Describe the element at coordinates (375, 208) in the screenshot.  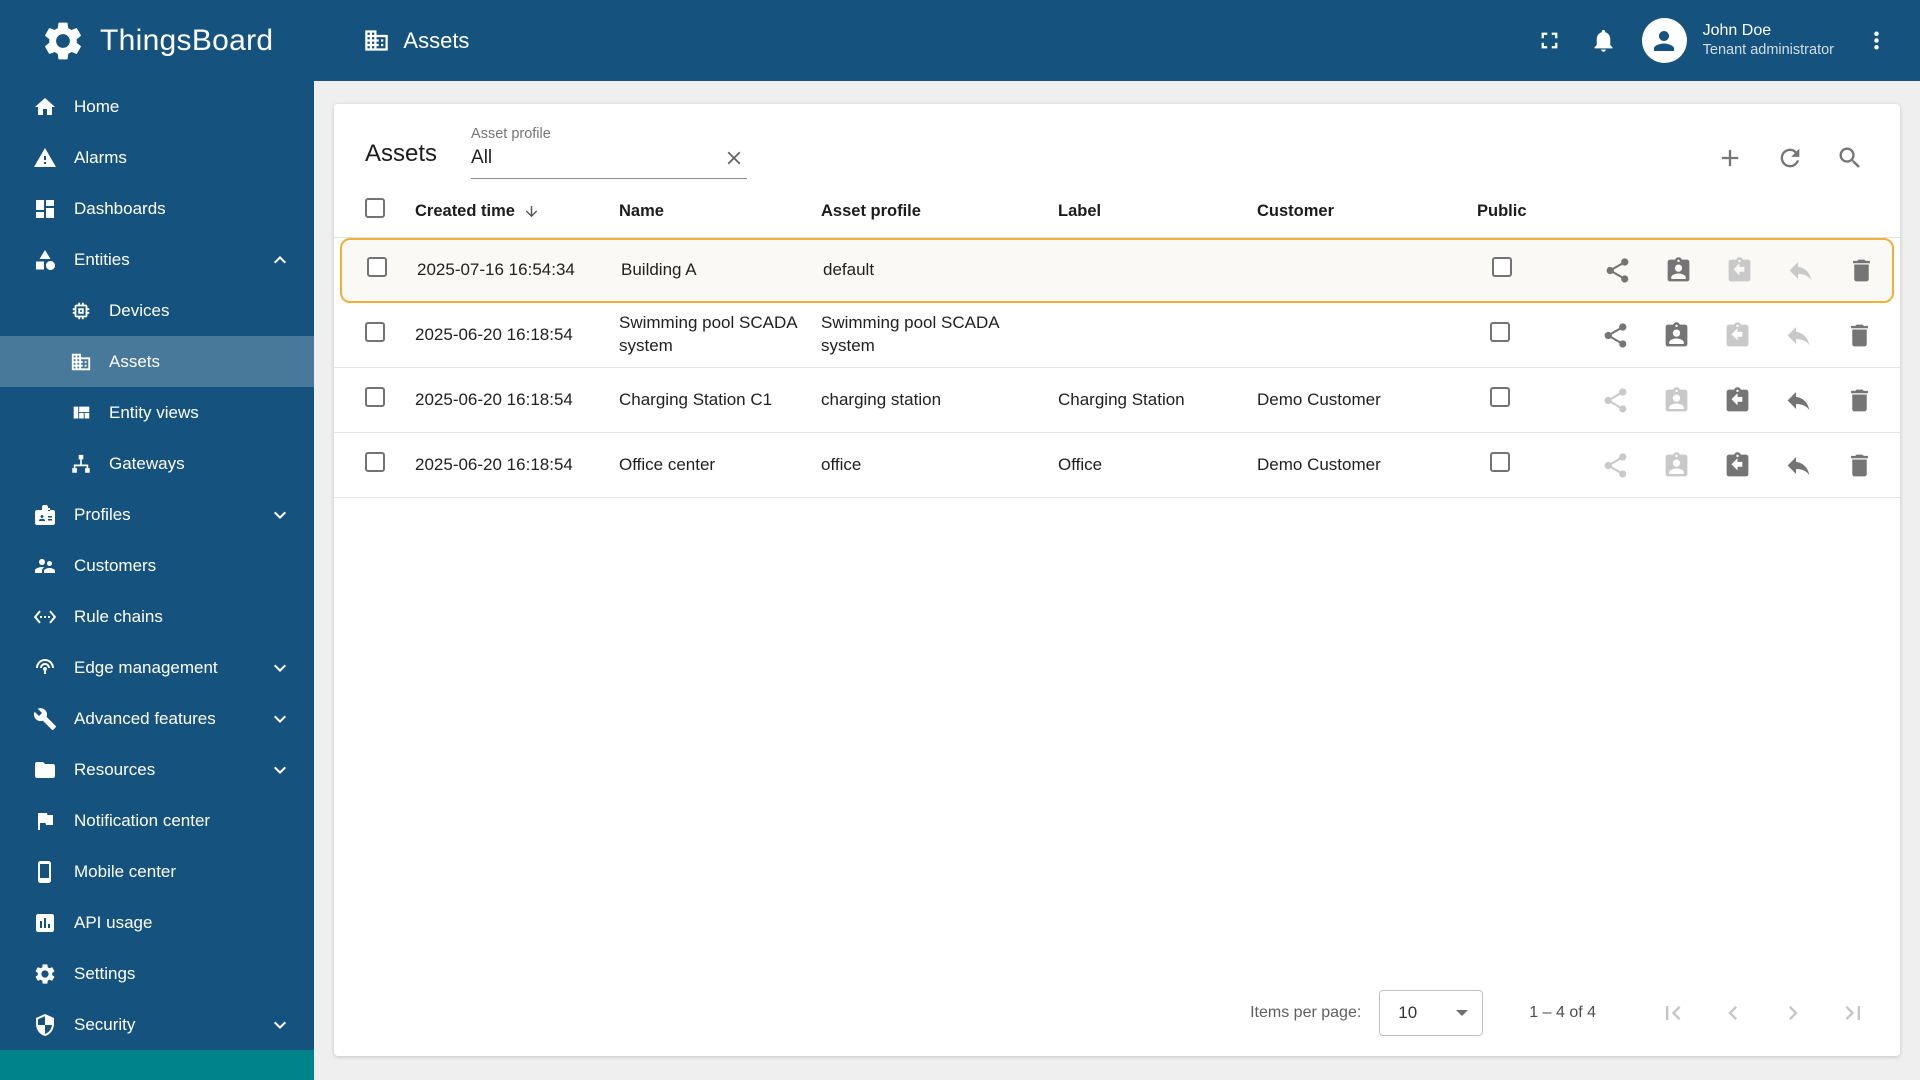
I see `select-all-checkbox` at that location.